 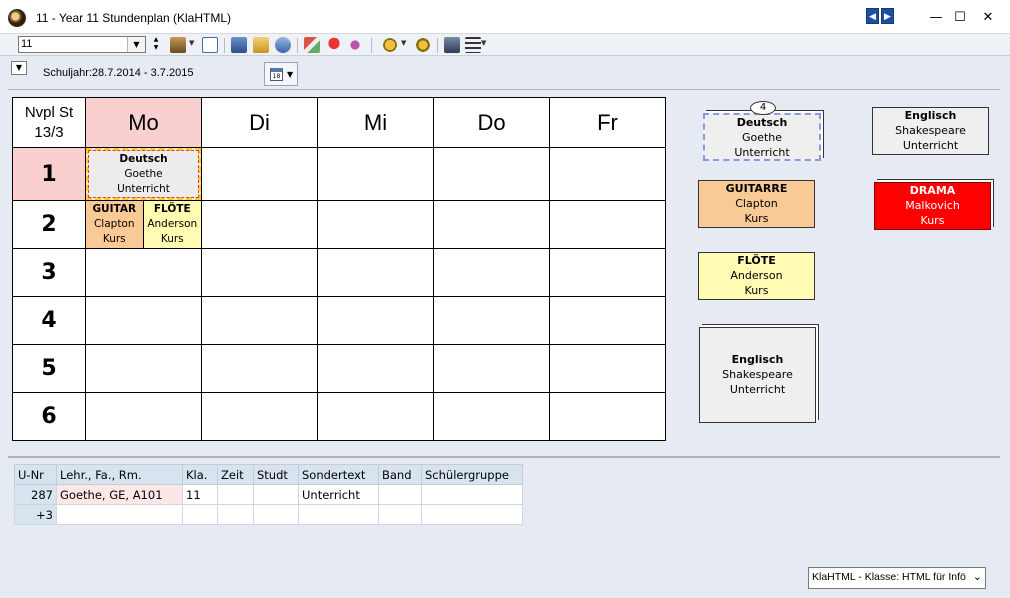 I want to click on calendar-button: 18 ▼, so click(x=281, y=74).